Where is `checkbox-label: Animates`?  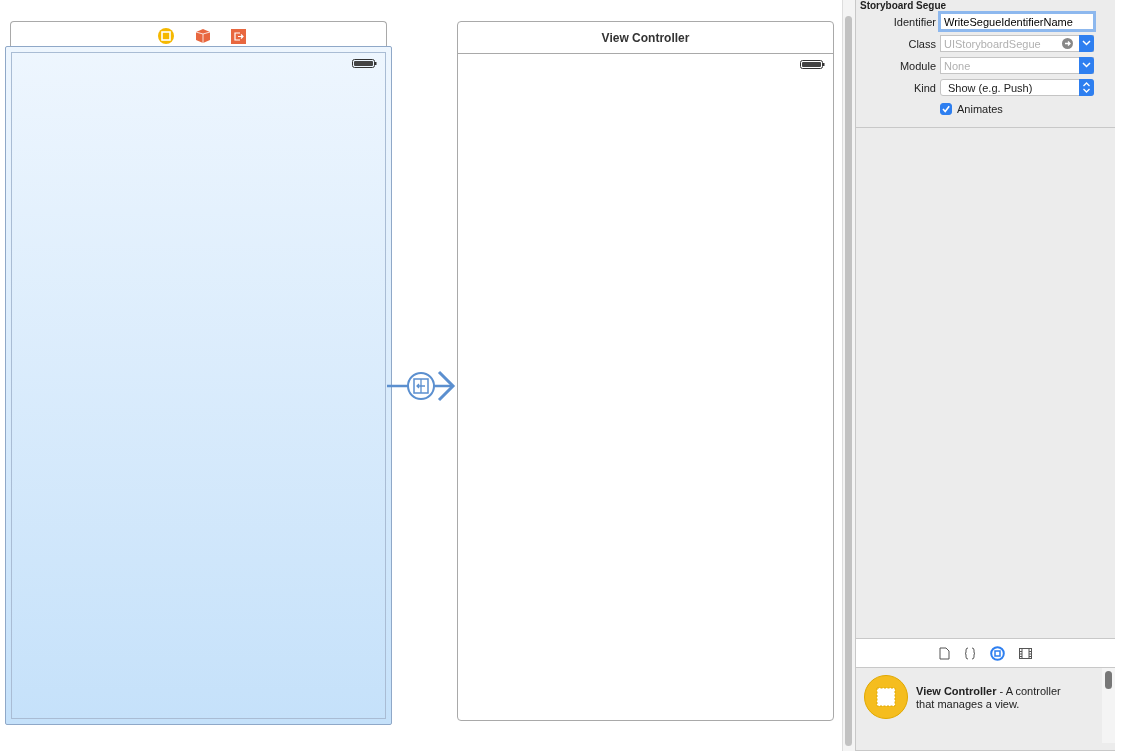
checkbox-label: Animates is located at coordinates (980, 109).